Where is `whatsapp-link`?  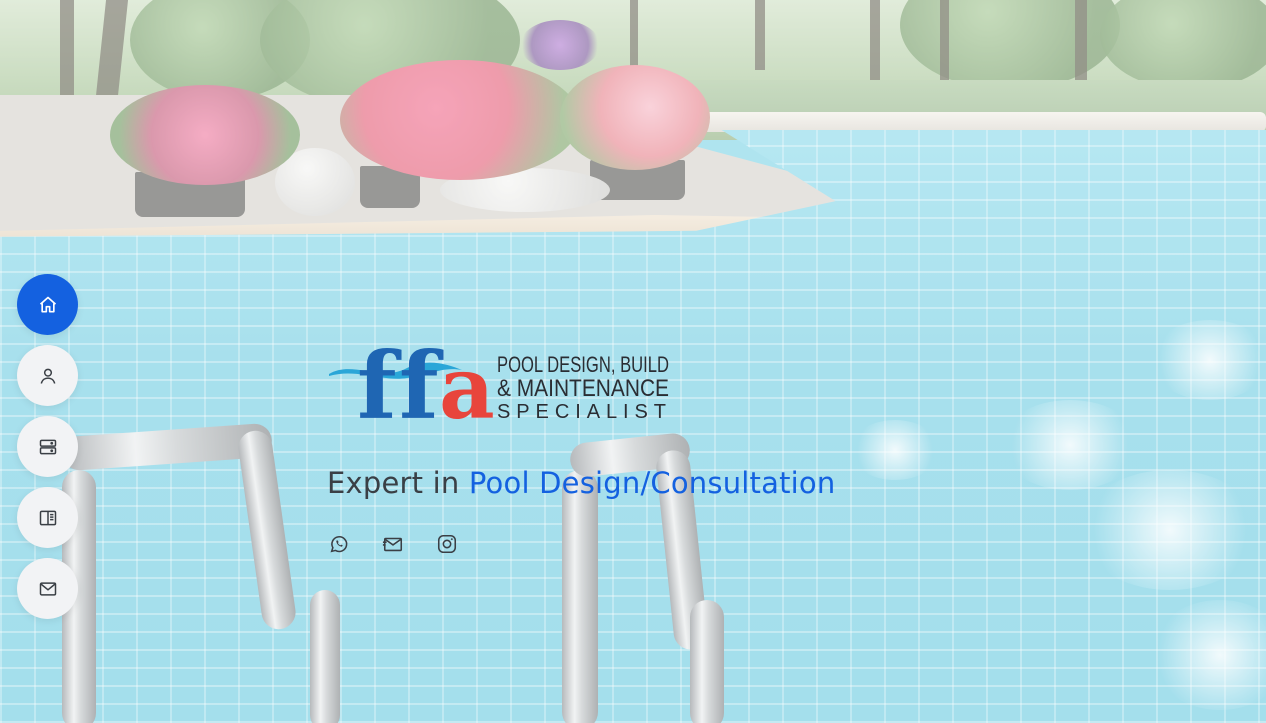 whatsapp-link is located at coordinates (339, 544).